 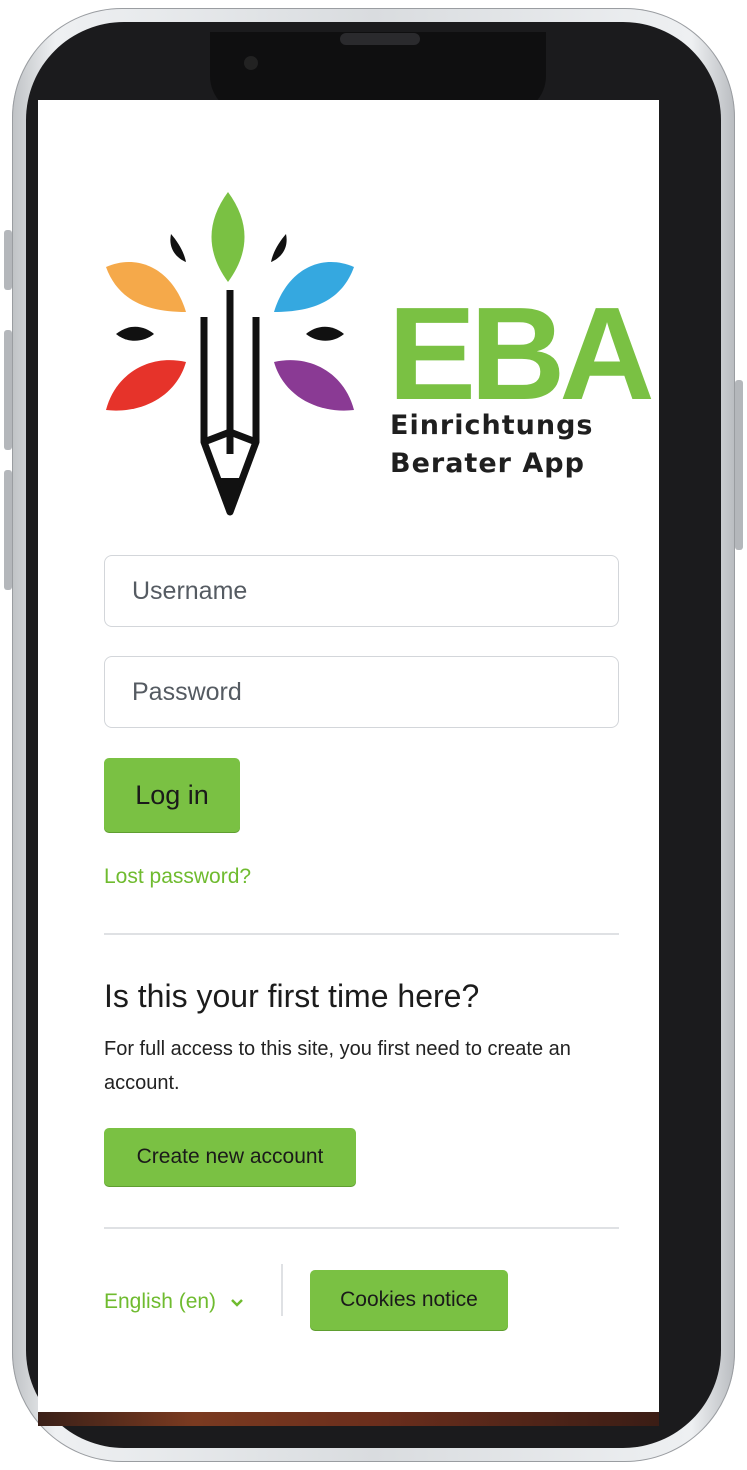 I want to click on brand-line-2: Berater App, so click(x=487, y=463).